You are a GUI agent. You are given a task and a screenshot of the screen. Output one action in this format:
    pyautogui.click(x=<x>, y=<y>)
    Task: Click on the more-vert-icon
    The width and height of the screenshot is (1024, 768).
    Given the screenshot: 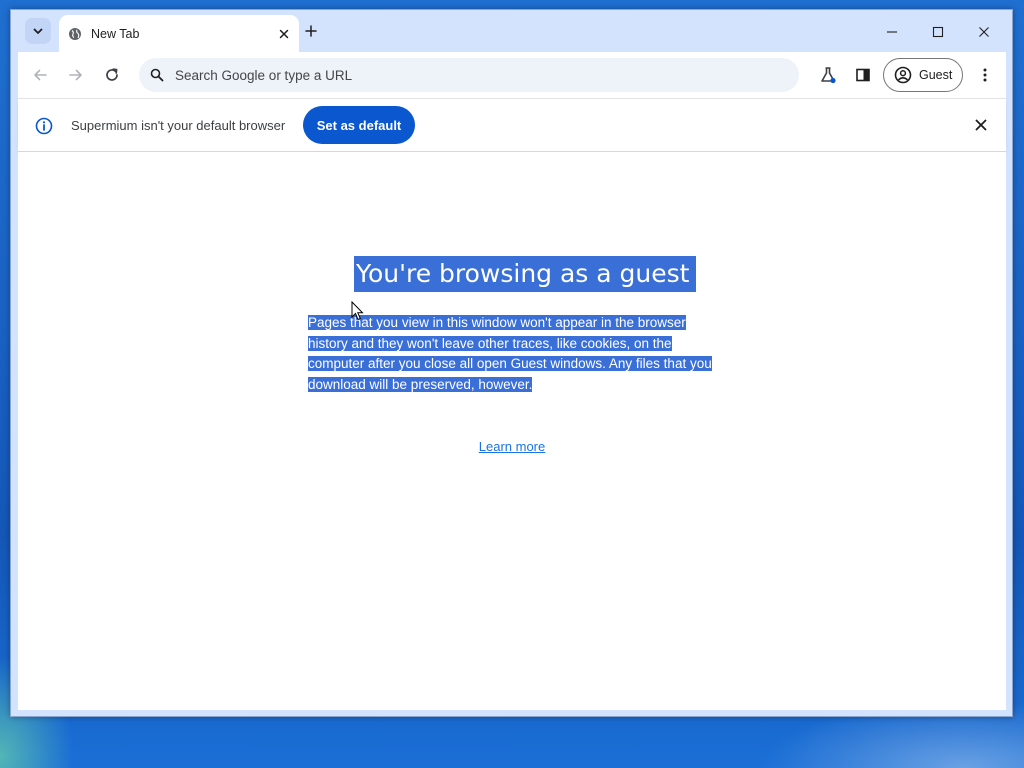 What is the action you would take?
    pyautogui.click(x=985, y=75)
    